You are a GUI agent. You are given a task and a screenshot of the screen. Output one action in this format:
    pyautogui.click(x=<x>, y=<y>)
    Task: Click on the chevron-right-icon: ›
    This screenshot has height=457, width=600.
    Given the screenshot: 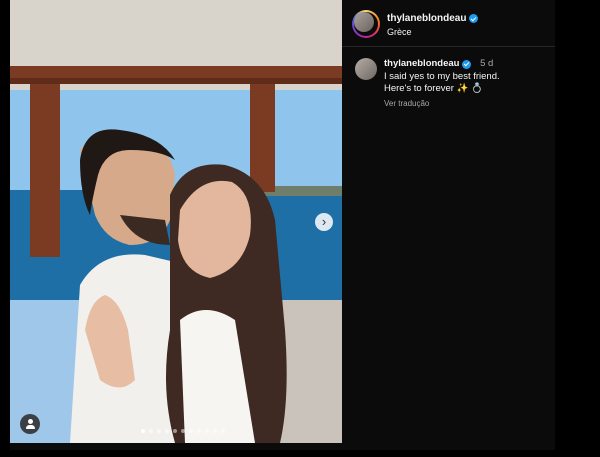 What is the action you would take?
    pyautogui.click(x=324, y=221)
    